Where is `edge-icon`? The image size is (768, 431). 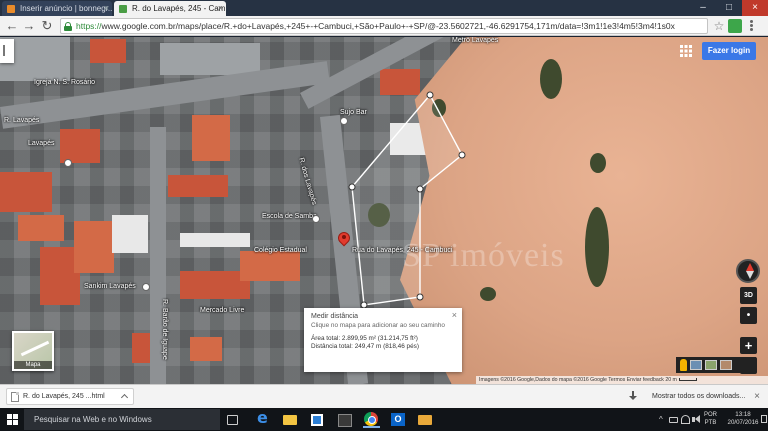
edge-icon is located at coordinates (263, 418).